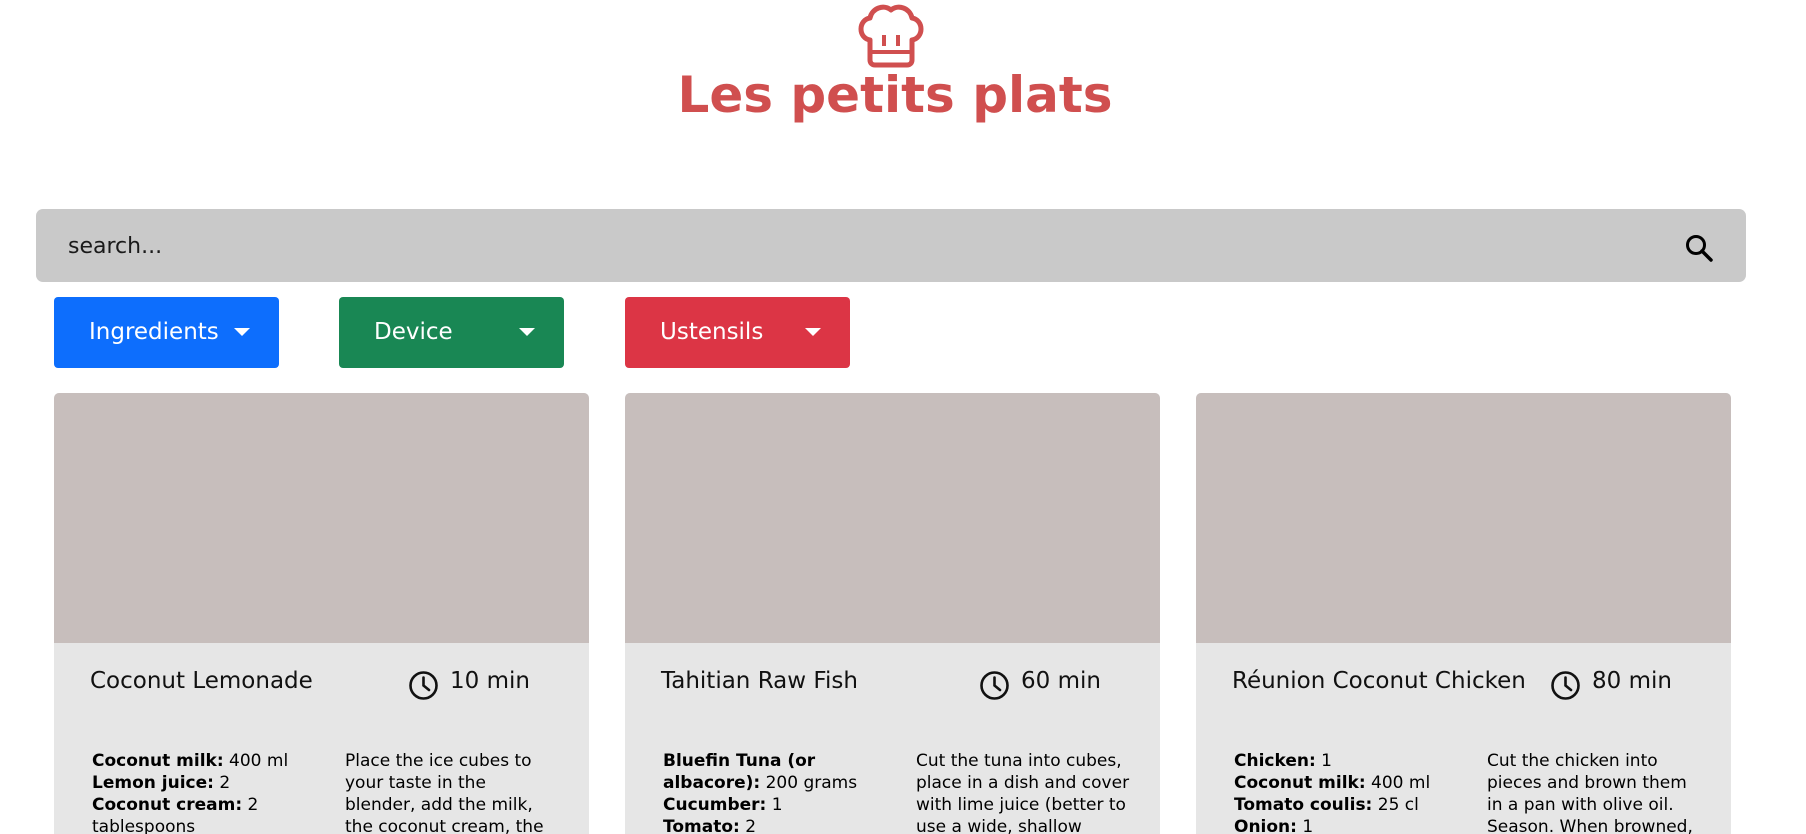  Describe the element at coordinates (760, 772) in the screenshot. I see `ingredient-item: Bluefin Tuna (or albacore): 200 grams` at that location.